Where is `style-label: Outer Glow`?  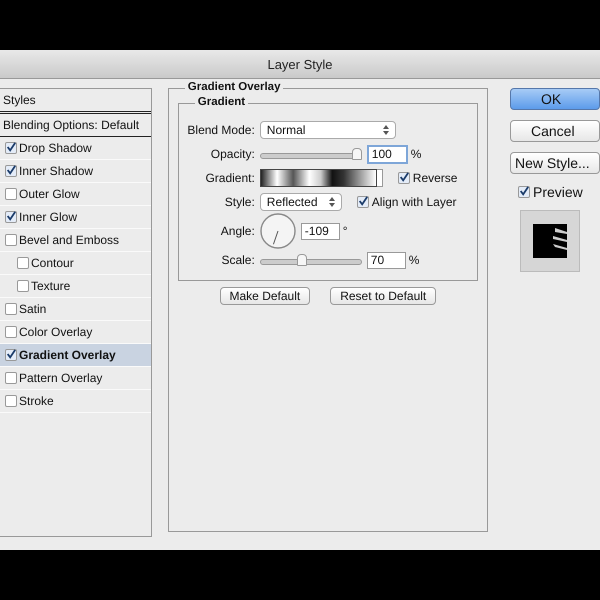
style-label: Outer Glow is located at coordinates (49, 194).